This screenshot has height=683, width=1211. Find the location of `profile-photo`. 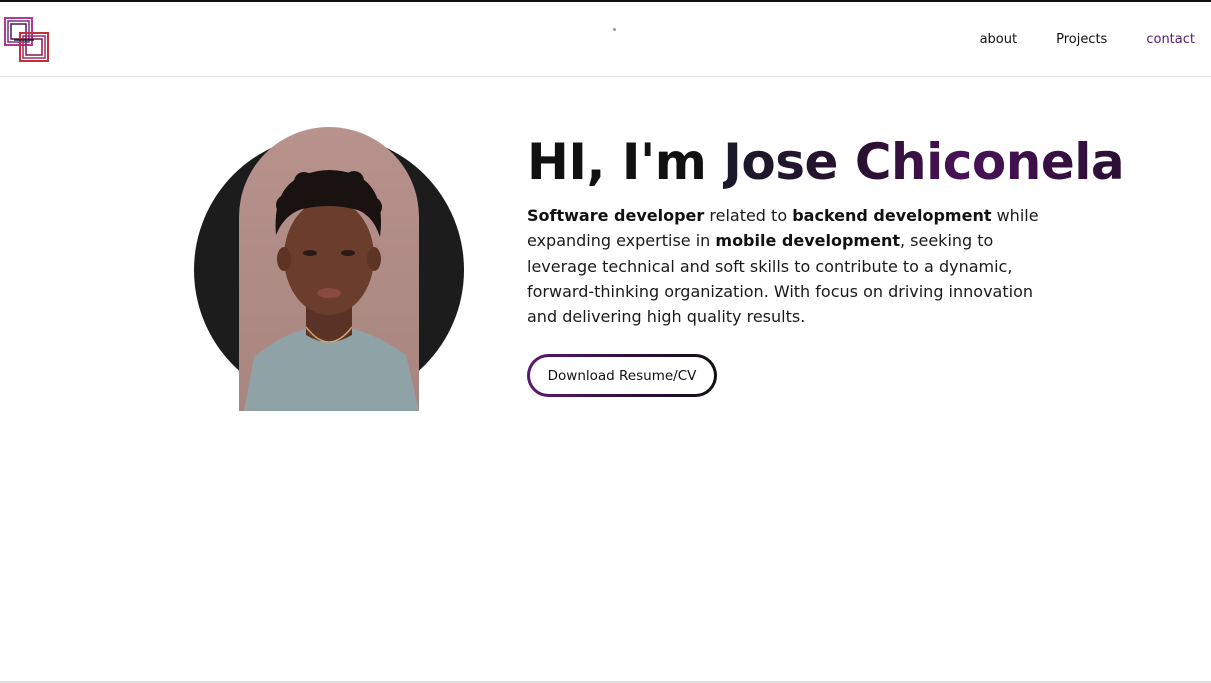

profile-photo is located at coordinates (329, 269).